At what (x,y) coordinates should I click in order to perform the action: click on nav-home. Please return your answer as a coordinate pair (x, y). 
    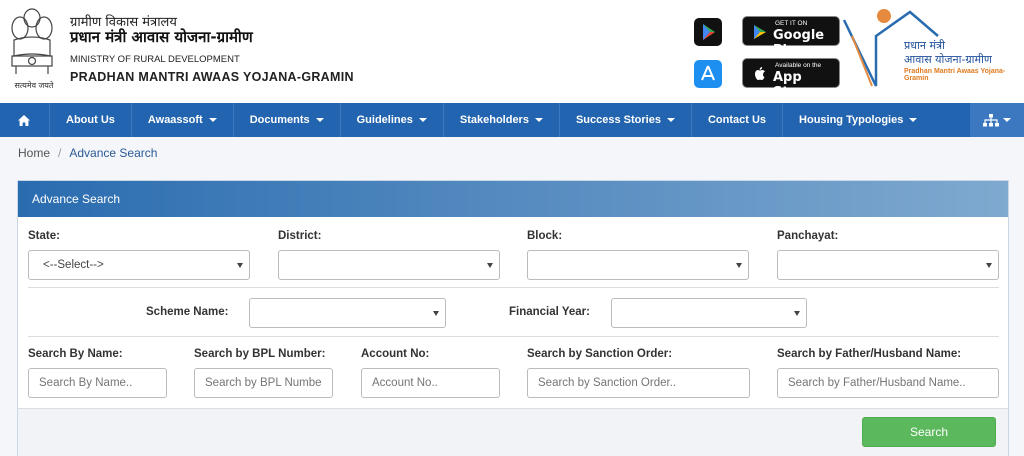
    Looking at the image, I should click on (25, 120).